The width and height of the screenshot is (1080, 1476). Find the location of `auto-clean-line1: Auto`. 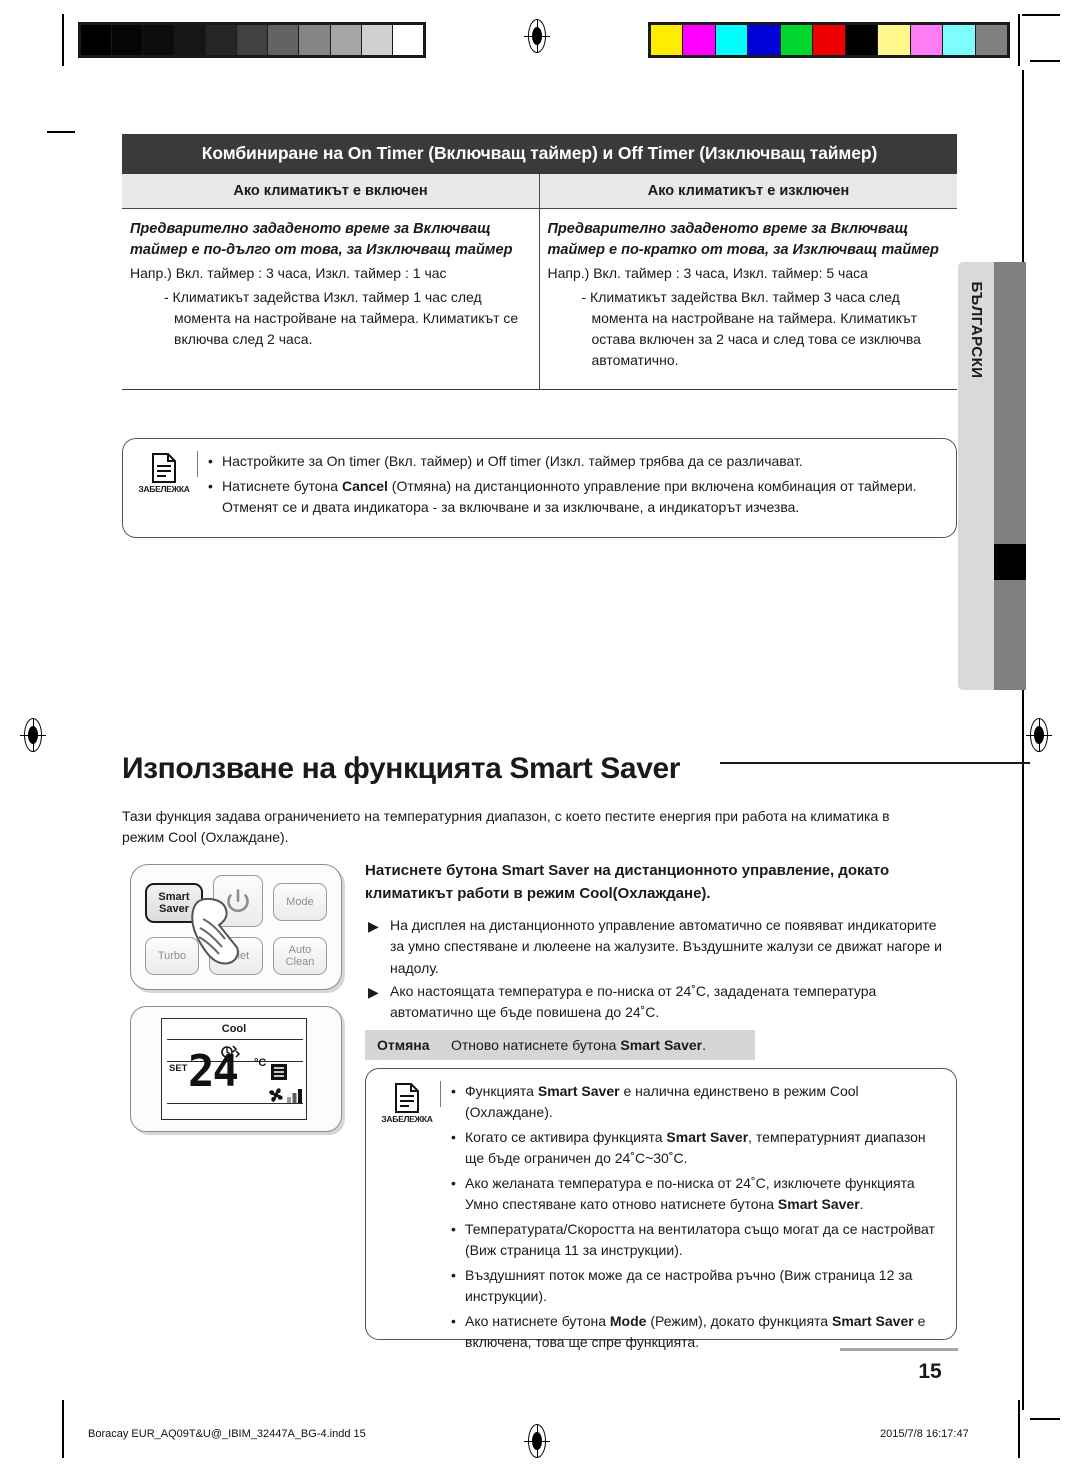

auto-clean-line1: Auto is located at coordinates (300, 949).